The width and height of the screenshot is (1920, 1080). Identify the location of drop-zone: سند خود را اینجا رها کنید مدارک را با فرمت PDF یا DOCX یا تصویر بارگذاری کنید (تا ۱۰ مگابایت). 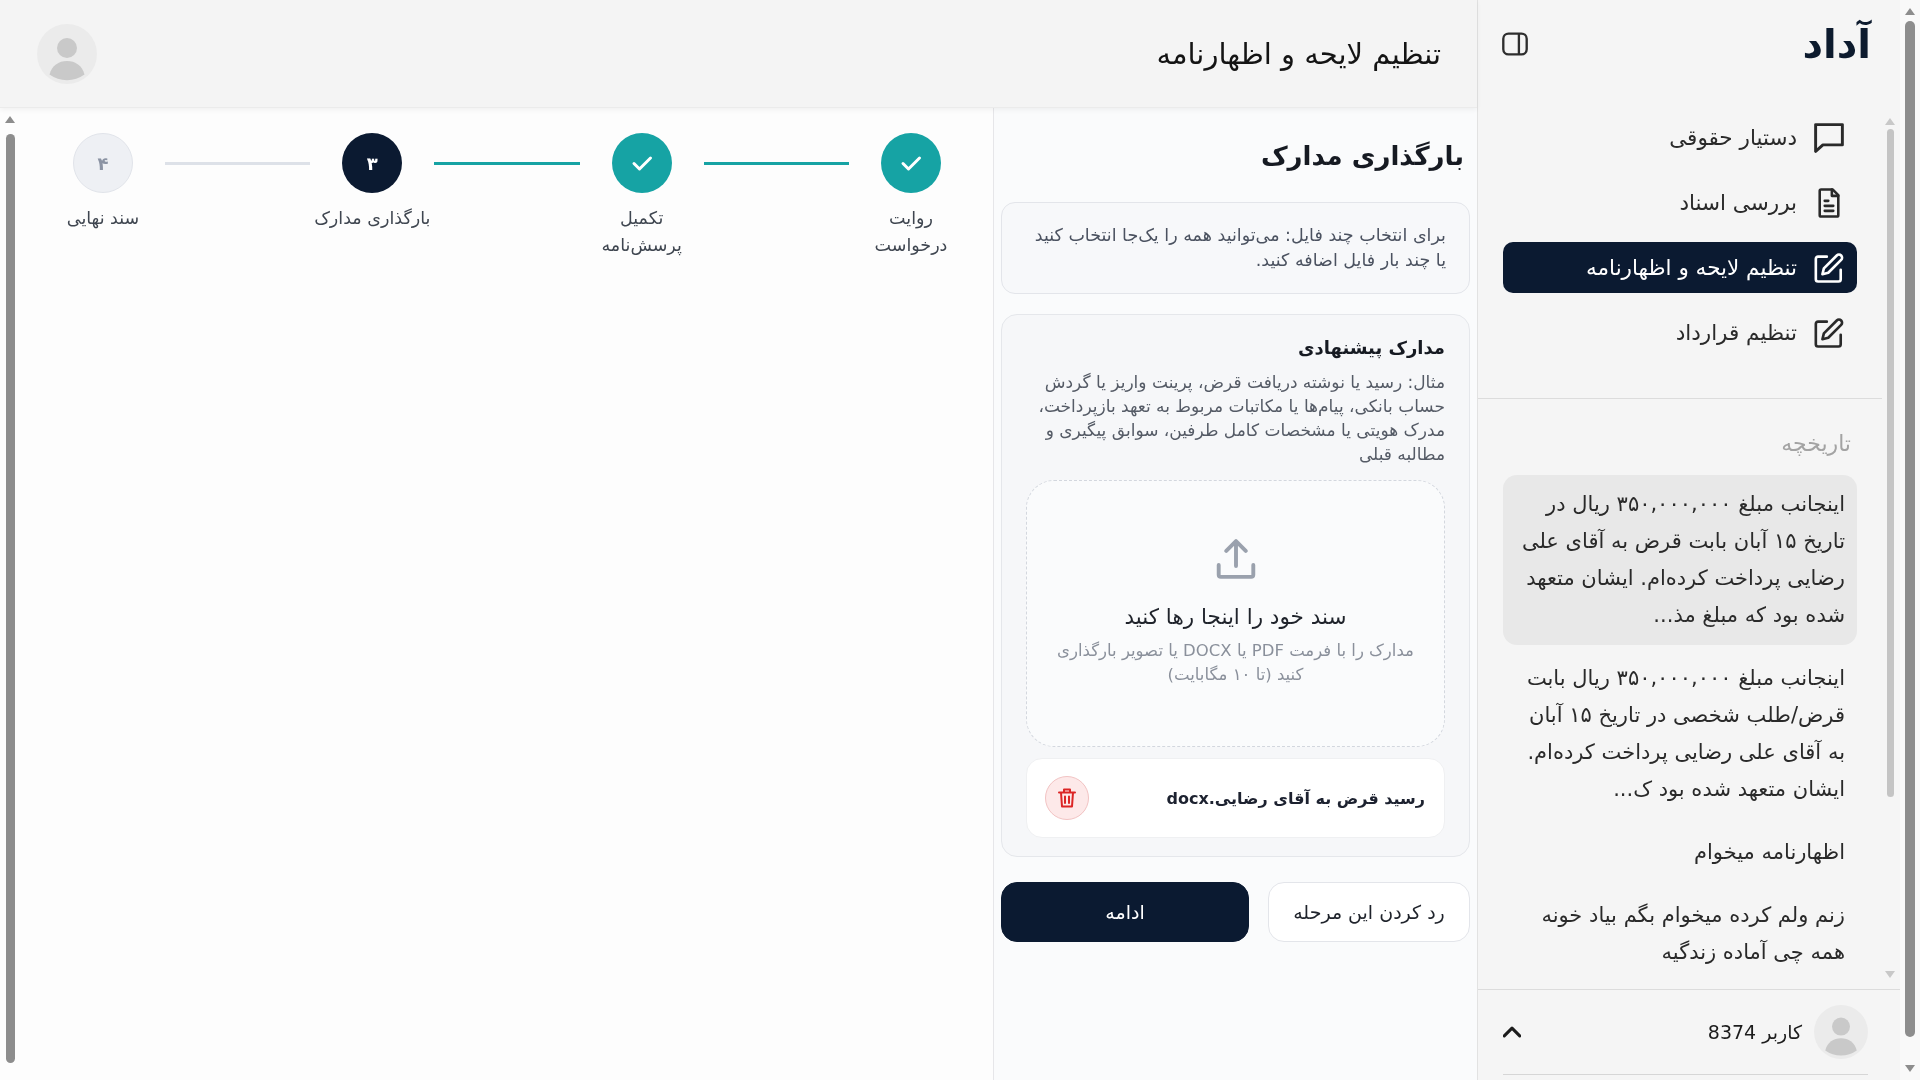
(1235, 613).